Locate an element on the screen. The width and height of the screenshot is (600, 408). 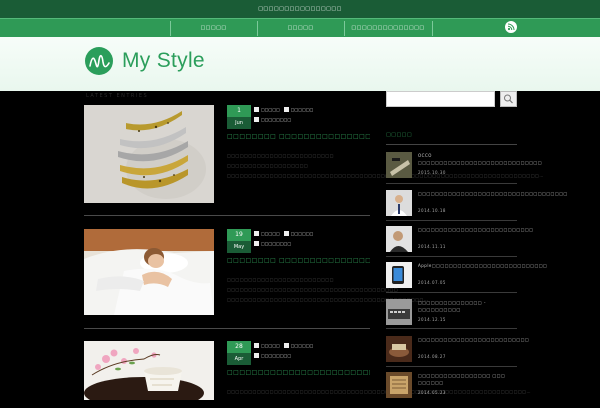
logo-text: My Style is located at coordinates (163, 60).